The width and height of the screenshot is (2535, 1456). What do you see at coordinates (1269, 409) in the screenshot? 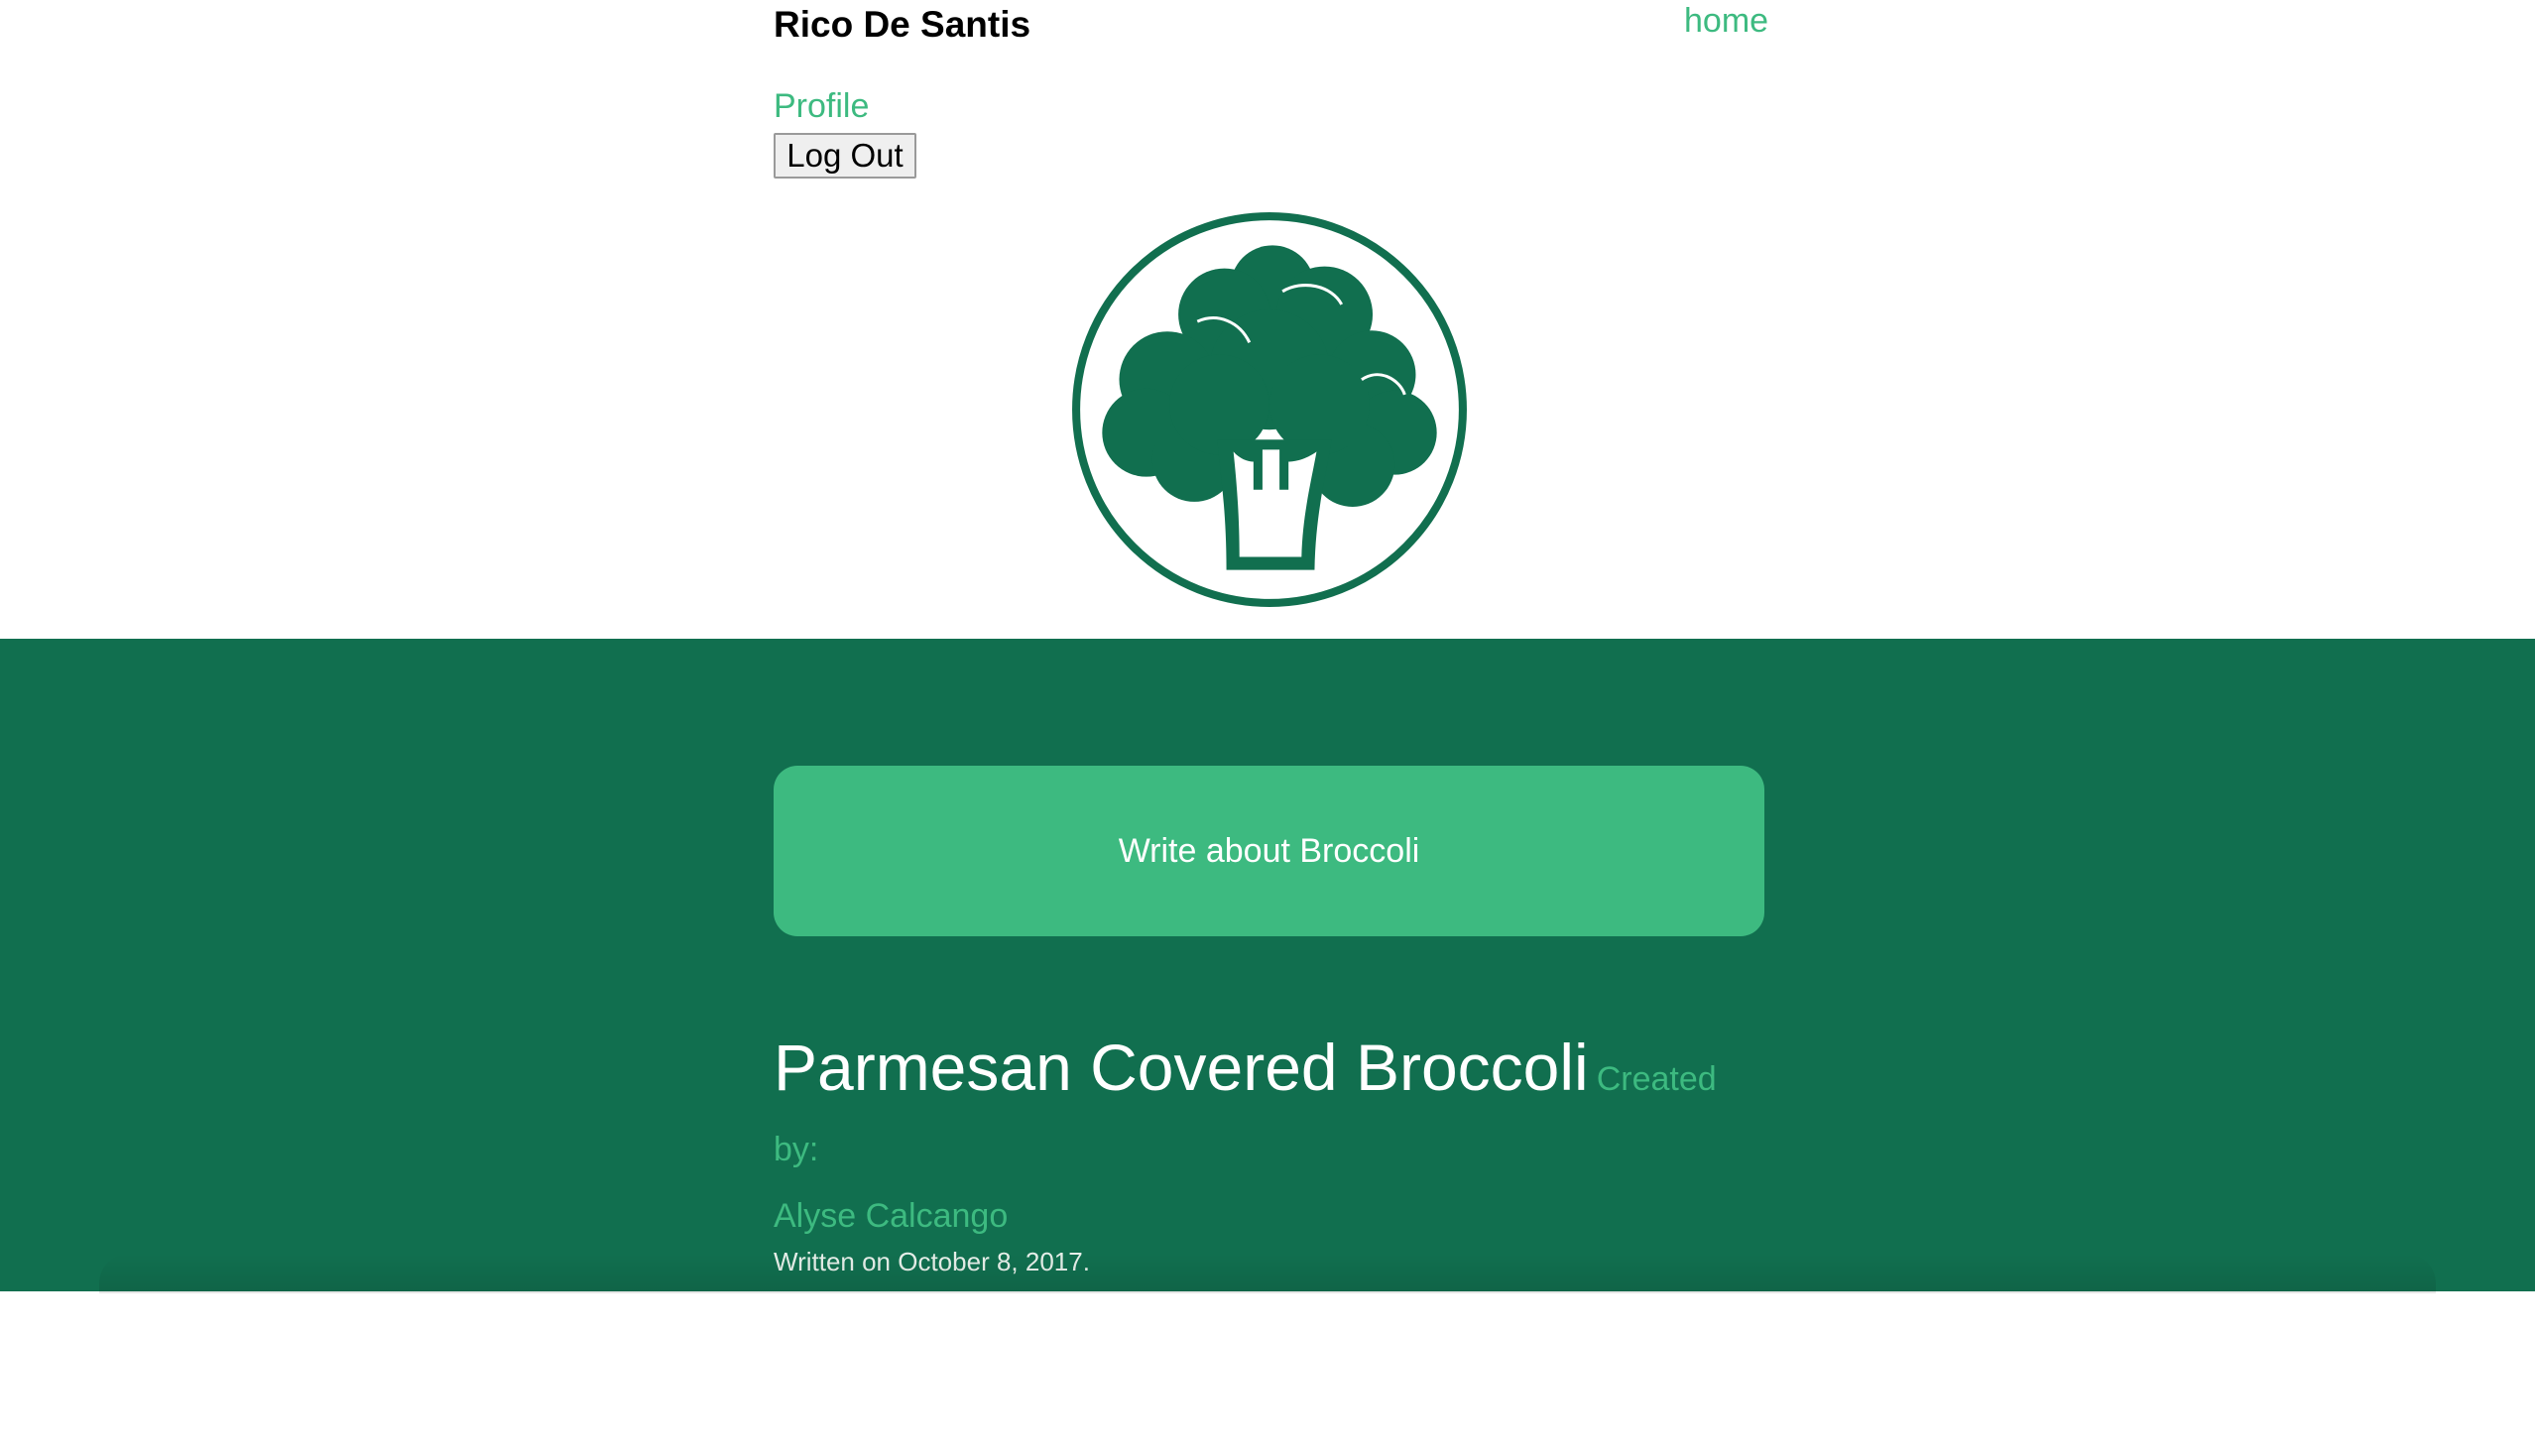
I see `broccoli-icon` at bounding box center [1269, 409].